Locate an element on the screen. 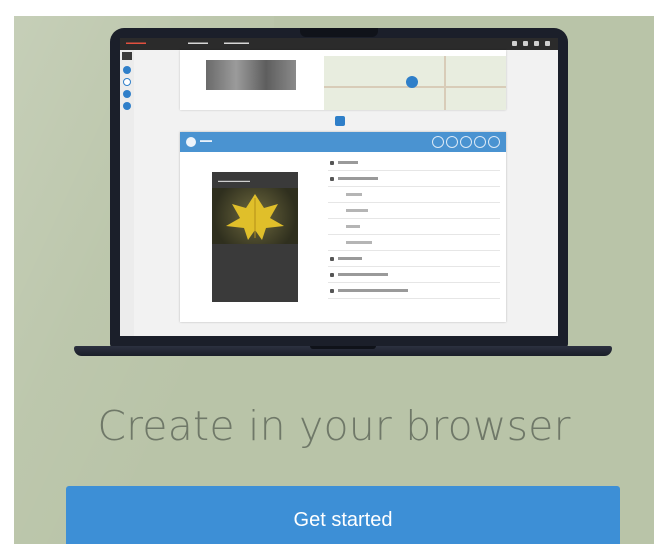 The width and height of the screenshot is (668, 544). app-toolbar: ▬▬▬▬ ▬▬▬▬ ▬▬▬▬▬ is located at coordinates (339, 44).